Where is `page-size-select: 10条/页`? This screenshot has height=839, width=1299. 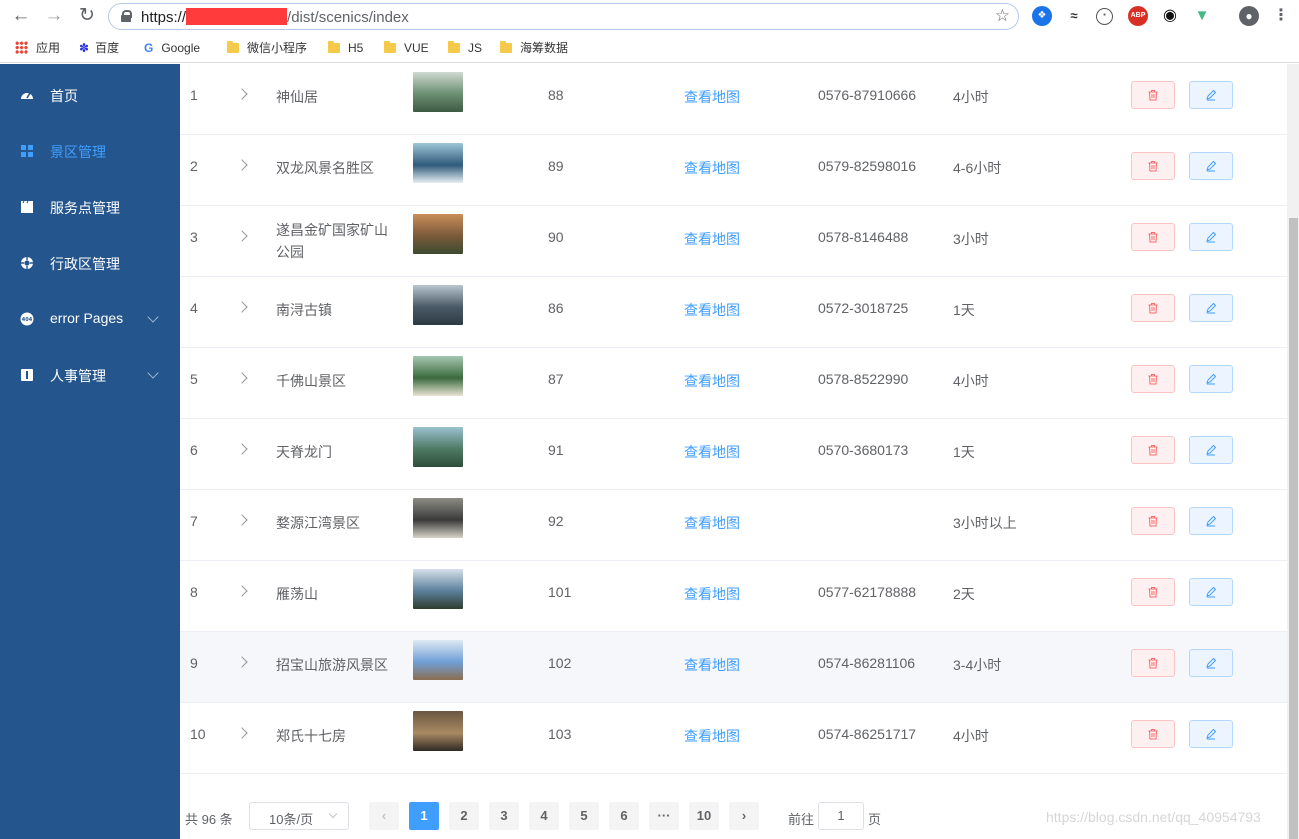
page-size-select: 10条/页 is located at coordinates (299, 816).